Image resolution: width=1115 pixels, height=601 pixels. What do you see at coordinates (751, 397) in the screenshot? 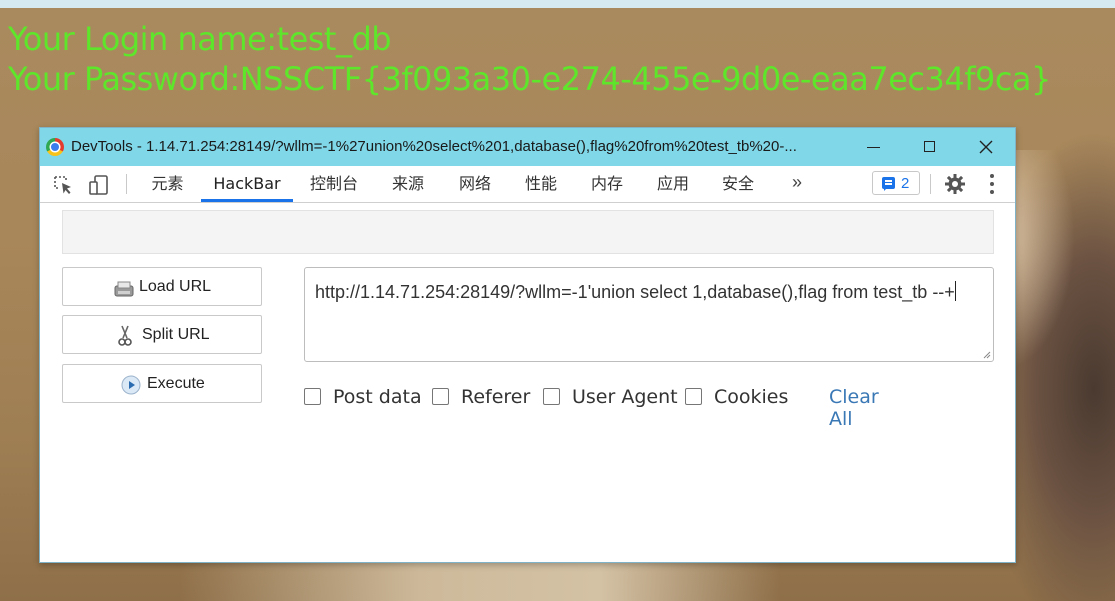
I see `cookies-label: Cookies` at bounding box center [751, 397].